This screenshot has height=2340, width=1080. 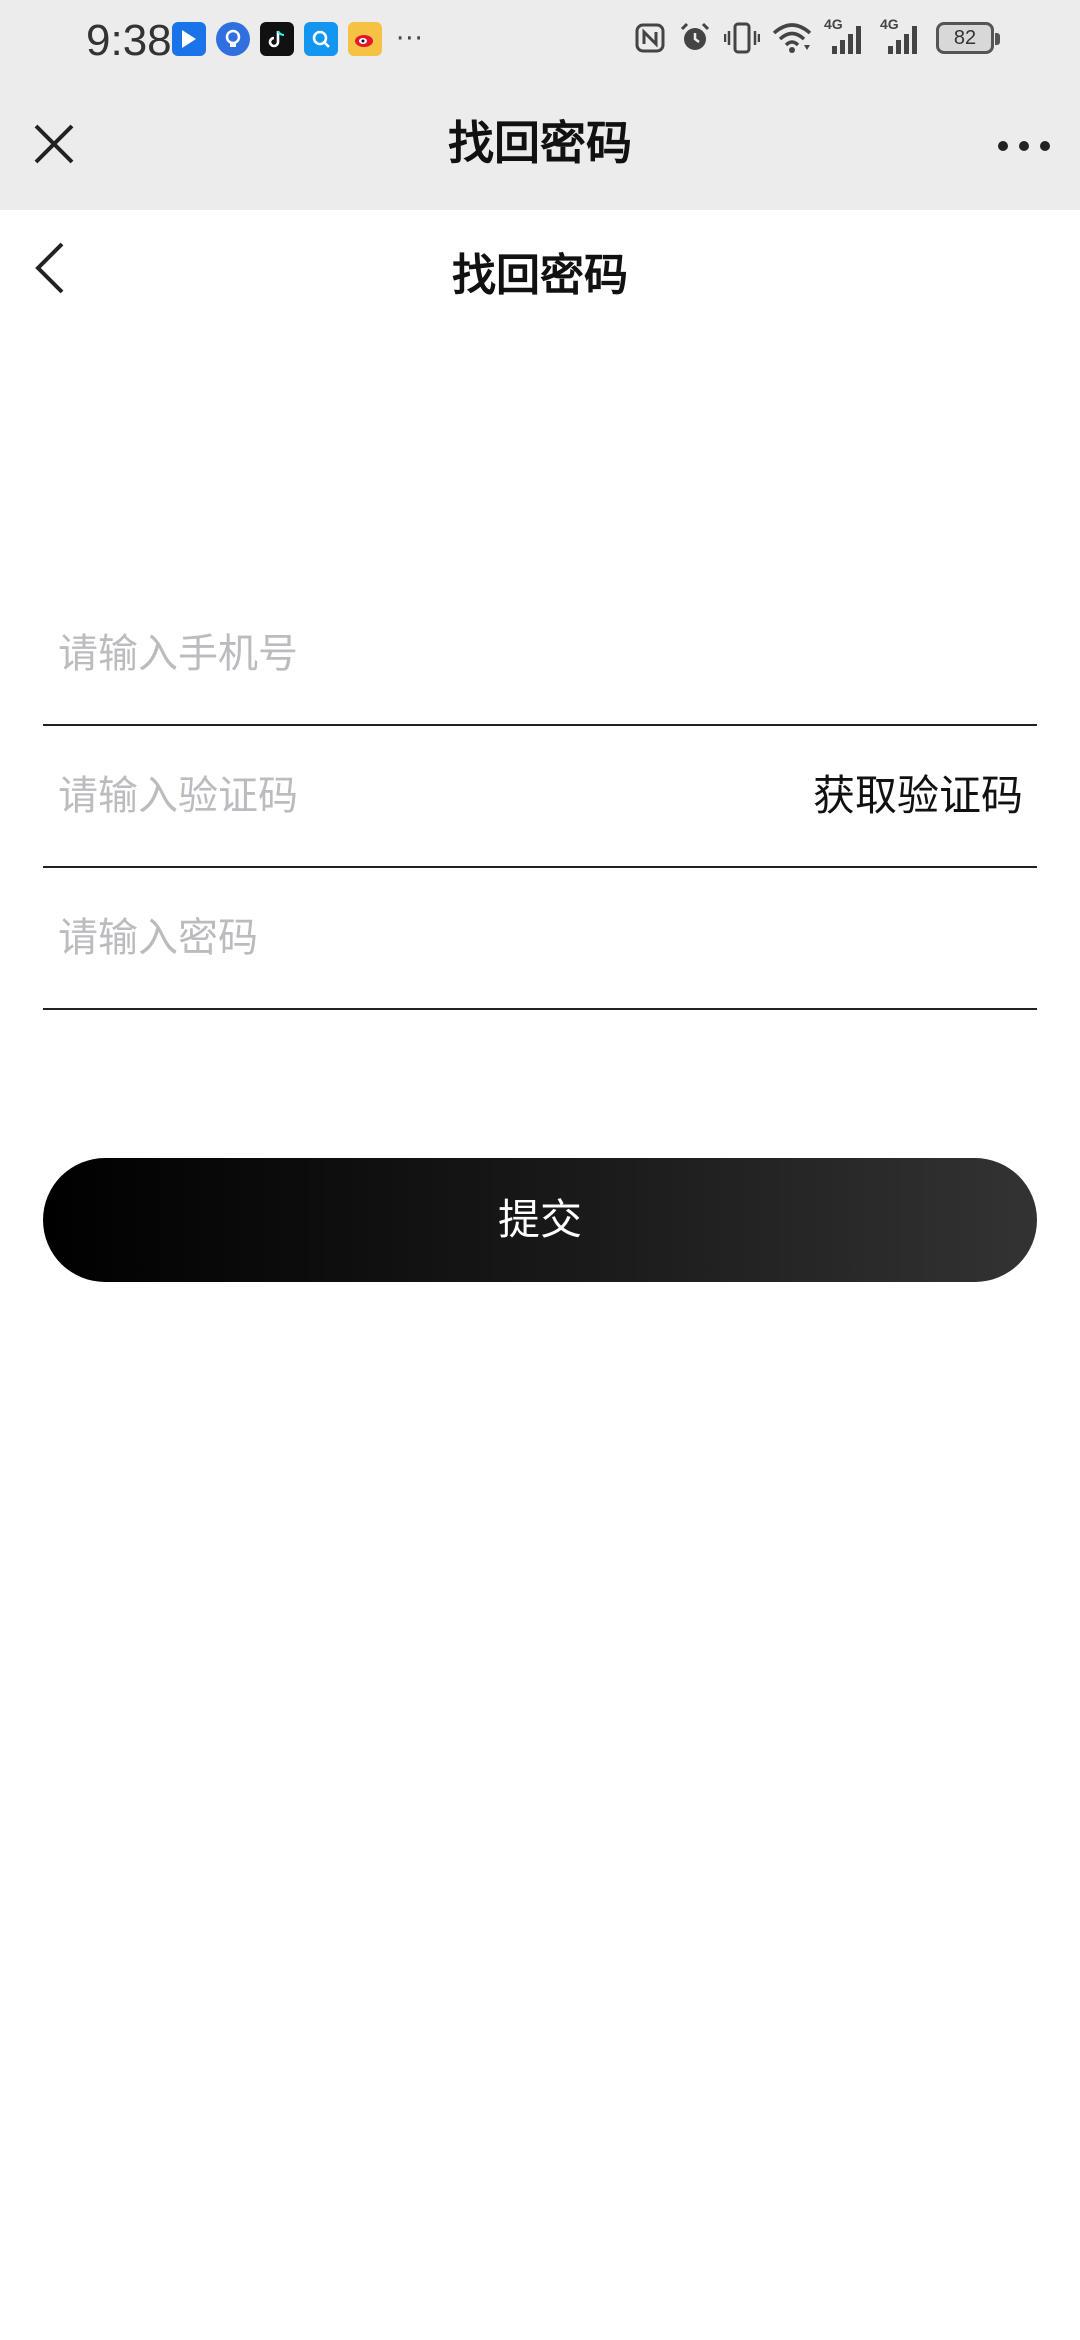 What do you see at coordinates (365, 39) in the screenshot?
I see `weibo-app-icon` at bounding box center [365, 39].